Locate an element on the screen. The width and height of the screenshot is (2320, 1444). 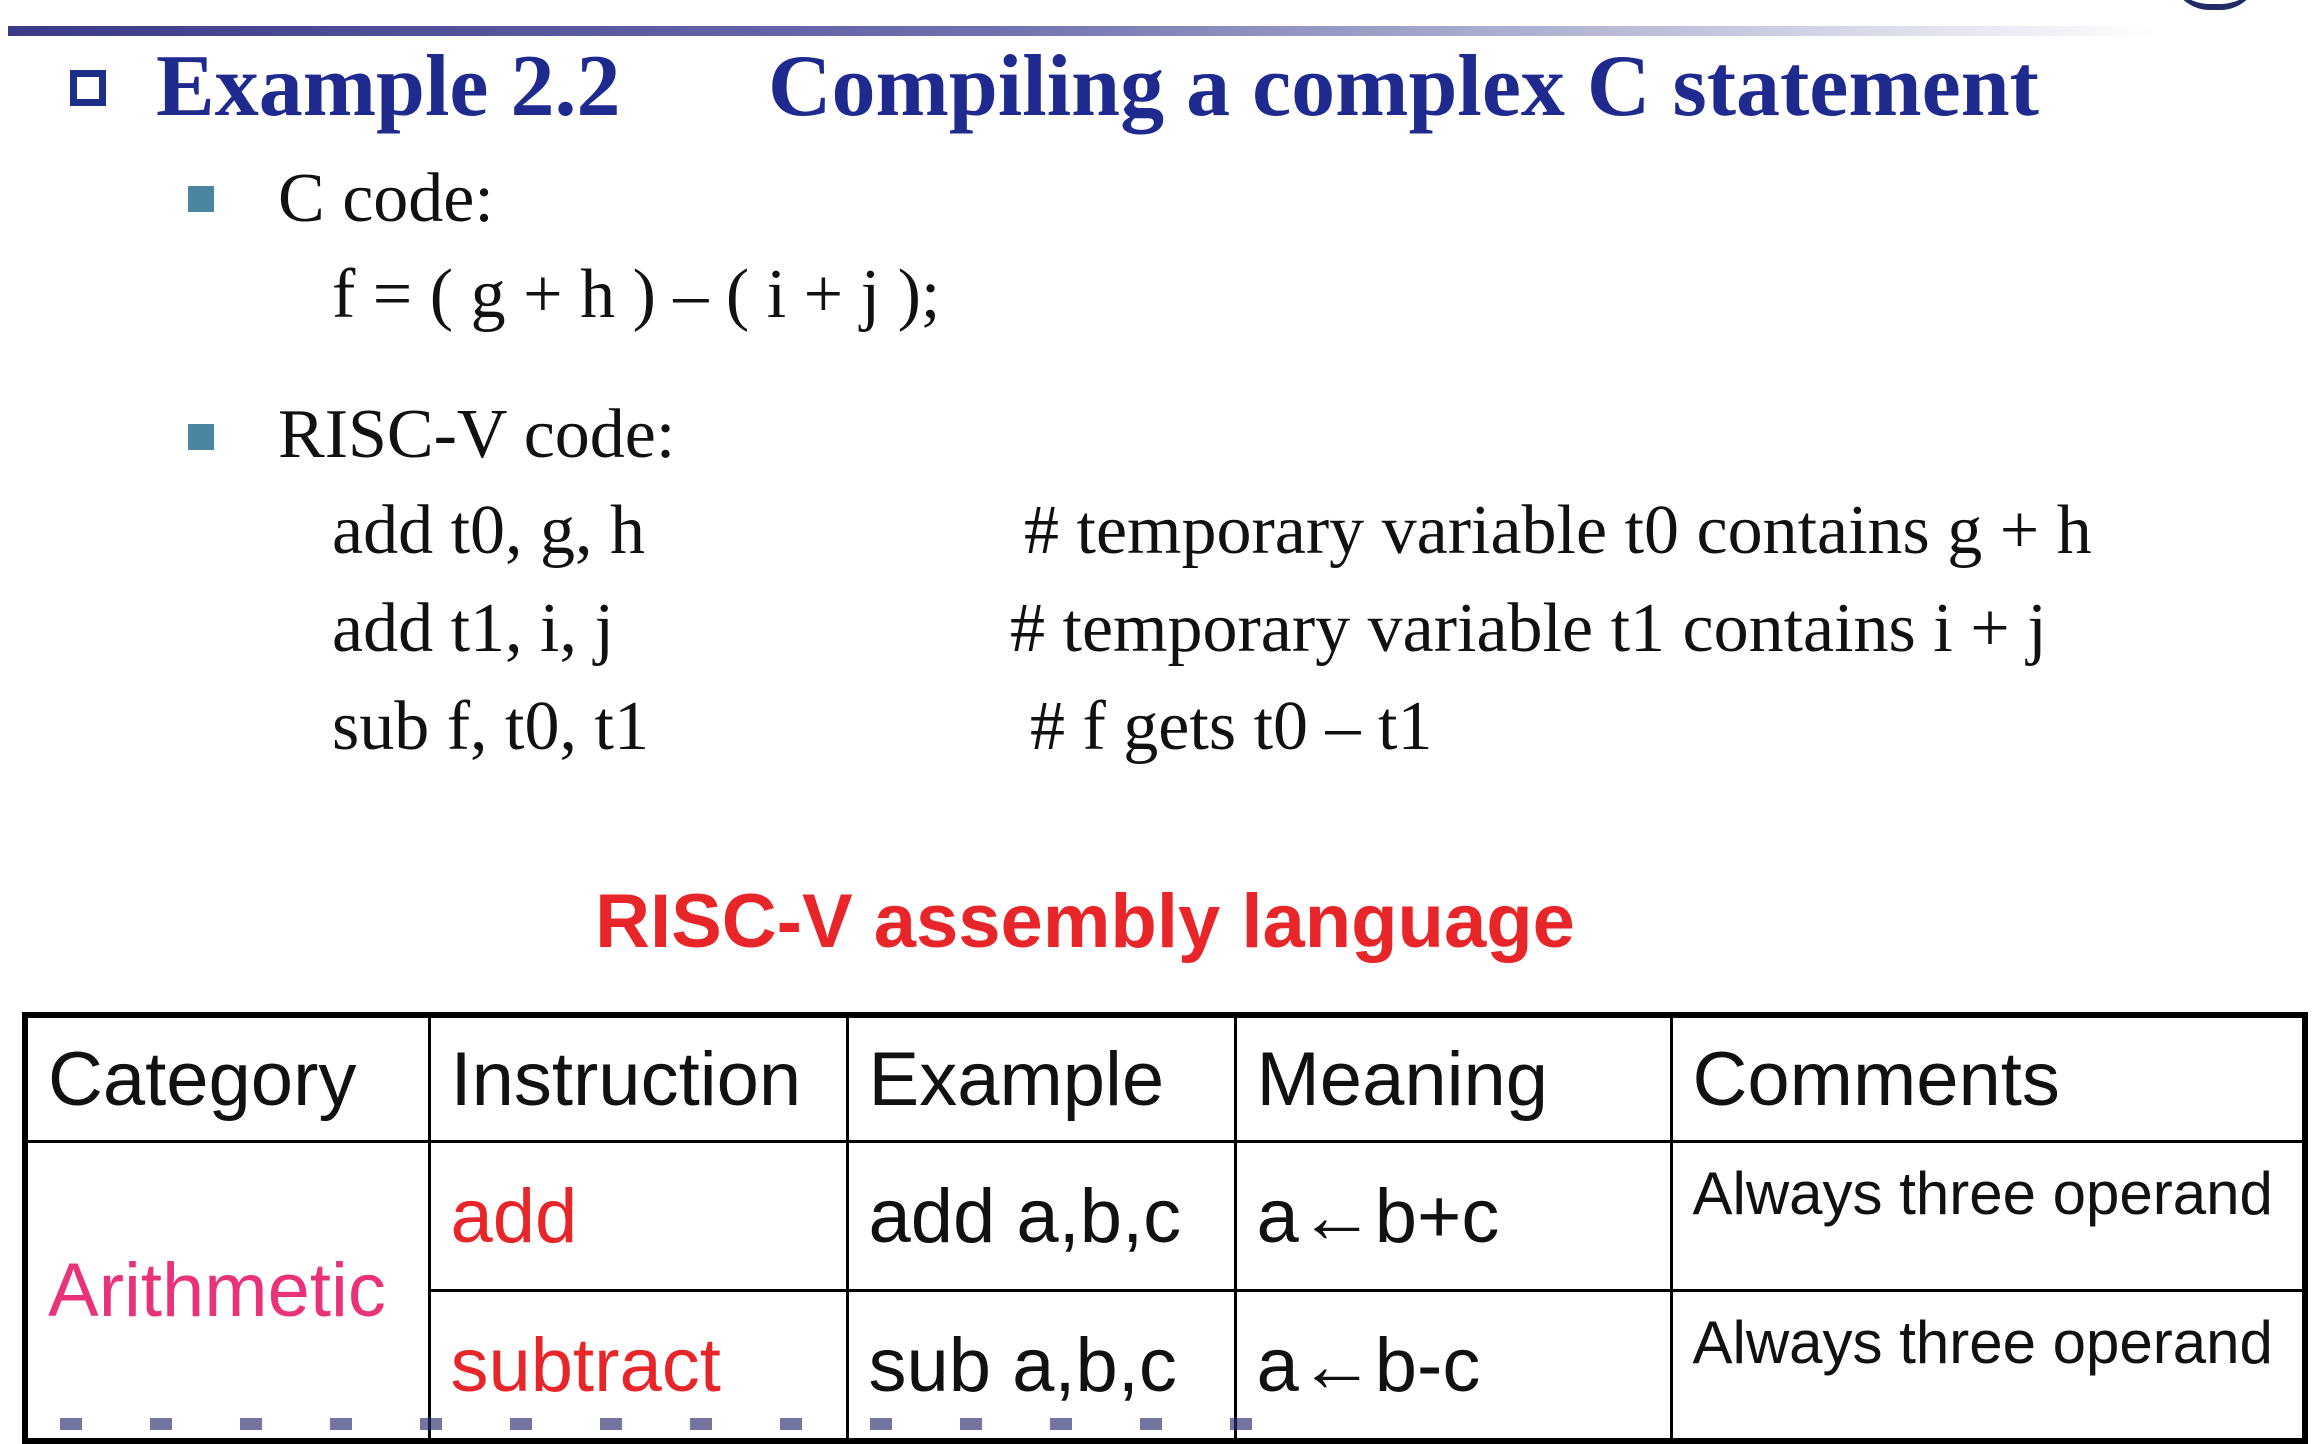
cropped-footer-text is located at coordinates (660, 1424).